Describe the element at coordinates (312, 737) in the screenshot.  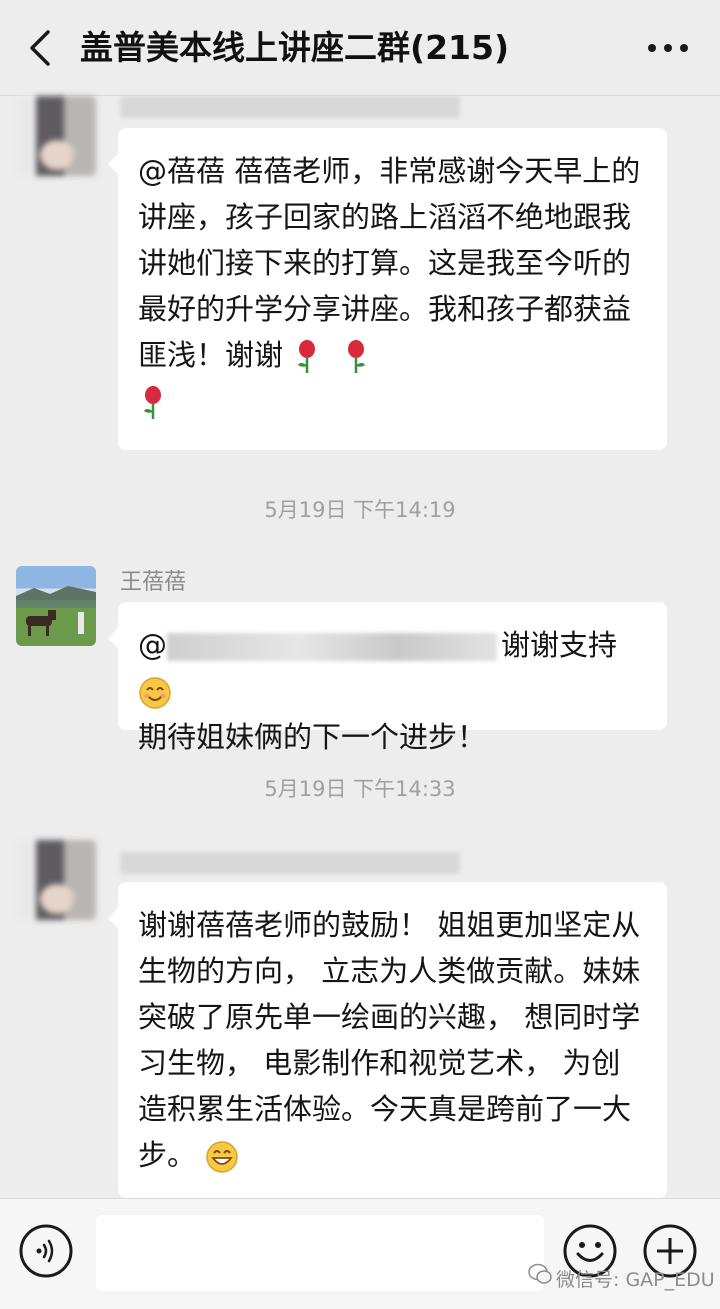
I see `message-text-line2: 期待姐妹俩的下一个进步！` at that location.